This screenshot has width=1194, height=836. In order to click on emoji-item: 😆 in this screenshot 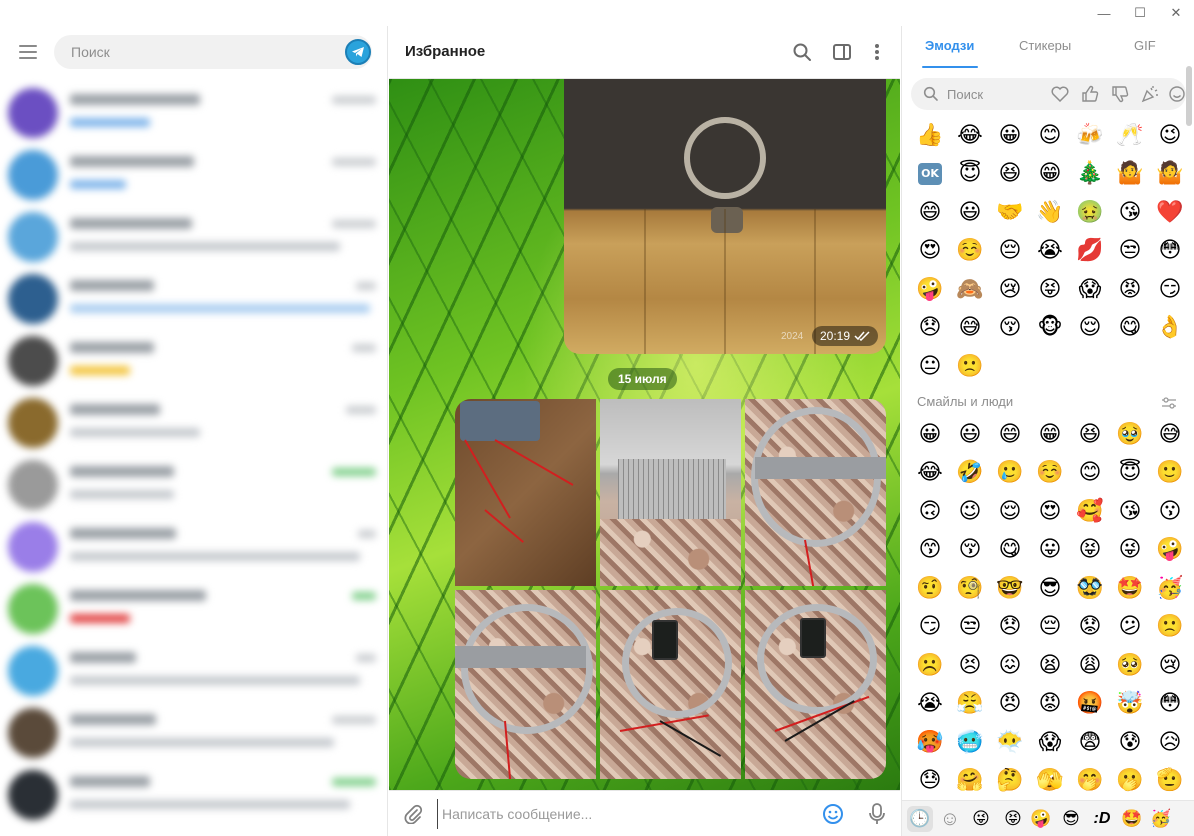, I will do `click(1090, 434)`.